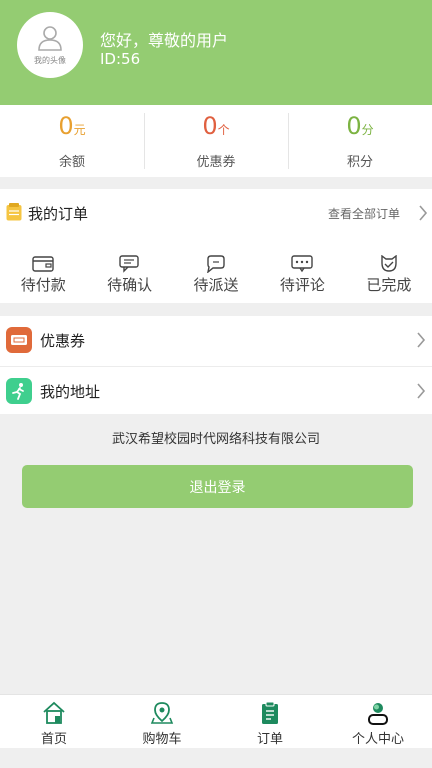 This screenshot has width=432, height=768. What do you see at coordinates (389, 285) in the screenshot?
I see `order-label: 已完成` at bounding box center [389, 285].